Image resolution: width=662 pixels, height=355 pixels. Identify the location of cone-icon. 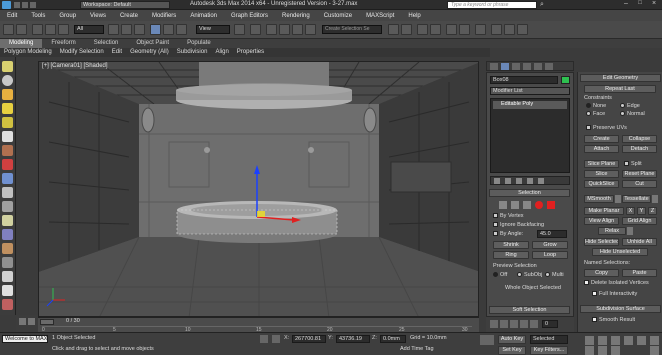
(7, 206).